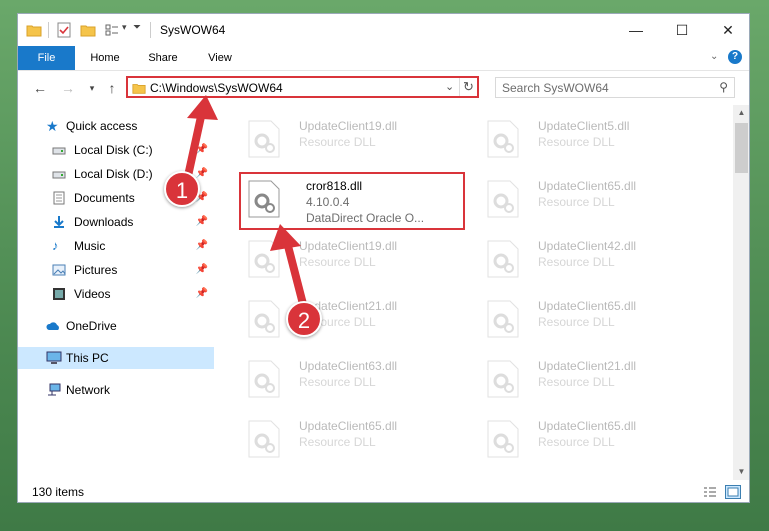 Image resolution: width=769 pixels, height=531 pixels. What do you see at coordinates (710, 492) in the screenshot?
I see `details-view-icon` at bounding box center [710, 492].